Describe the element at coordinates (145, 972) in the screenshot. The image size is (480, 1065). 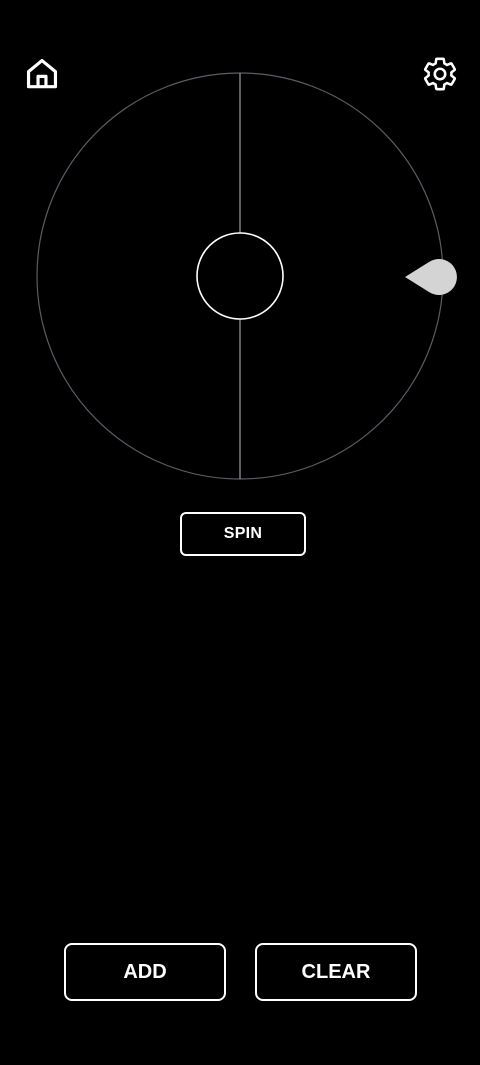
I see `add-button: ADD` at that location.